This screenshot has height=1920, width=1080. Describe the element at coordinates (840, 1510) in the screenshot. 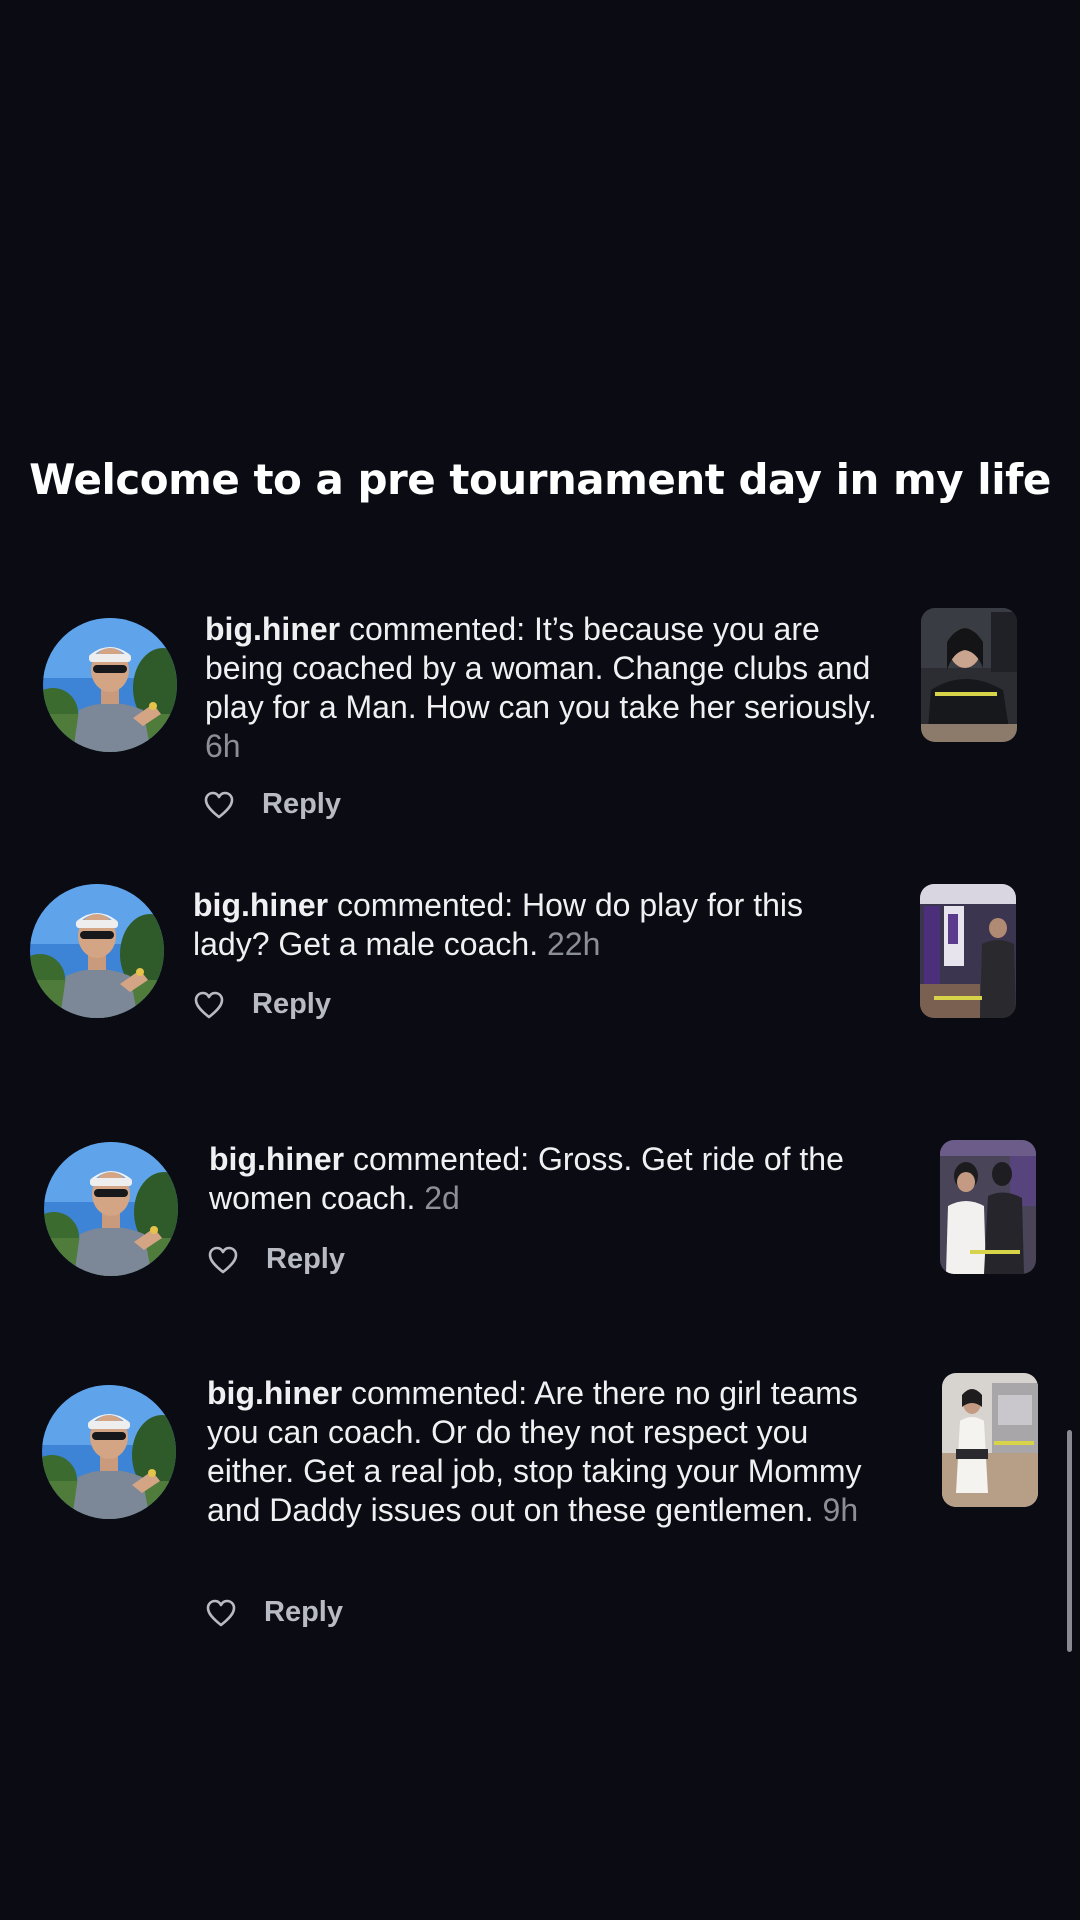

I see `comment-timestamp: 9h` at that location.